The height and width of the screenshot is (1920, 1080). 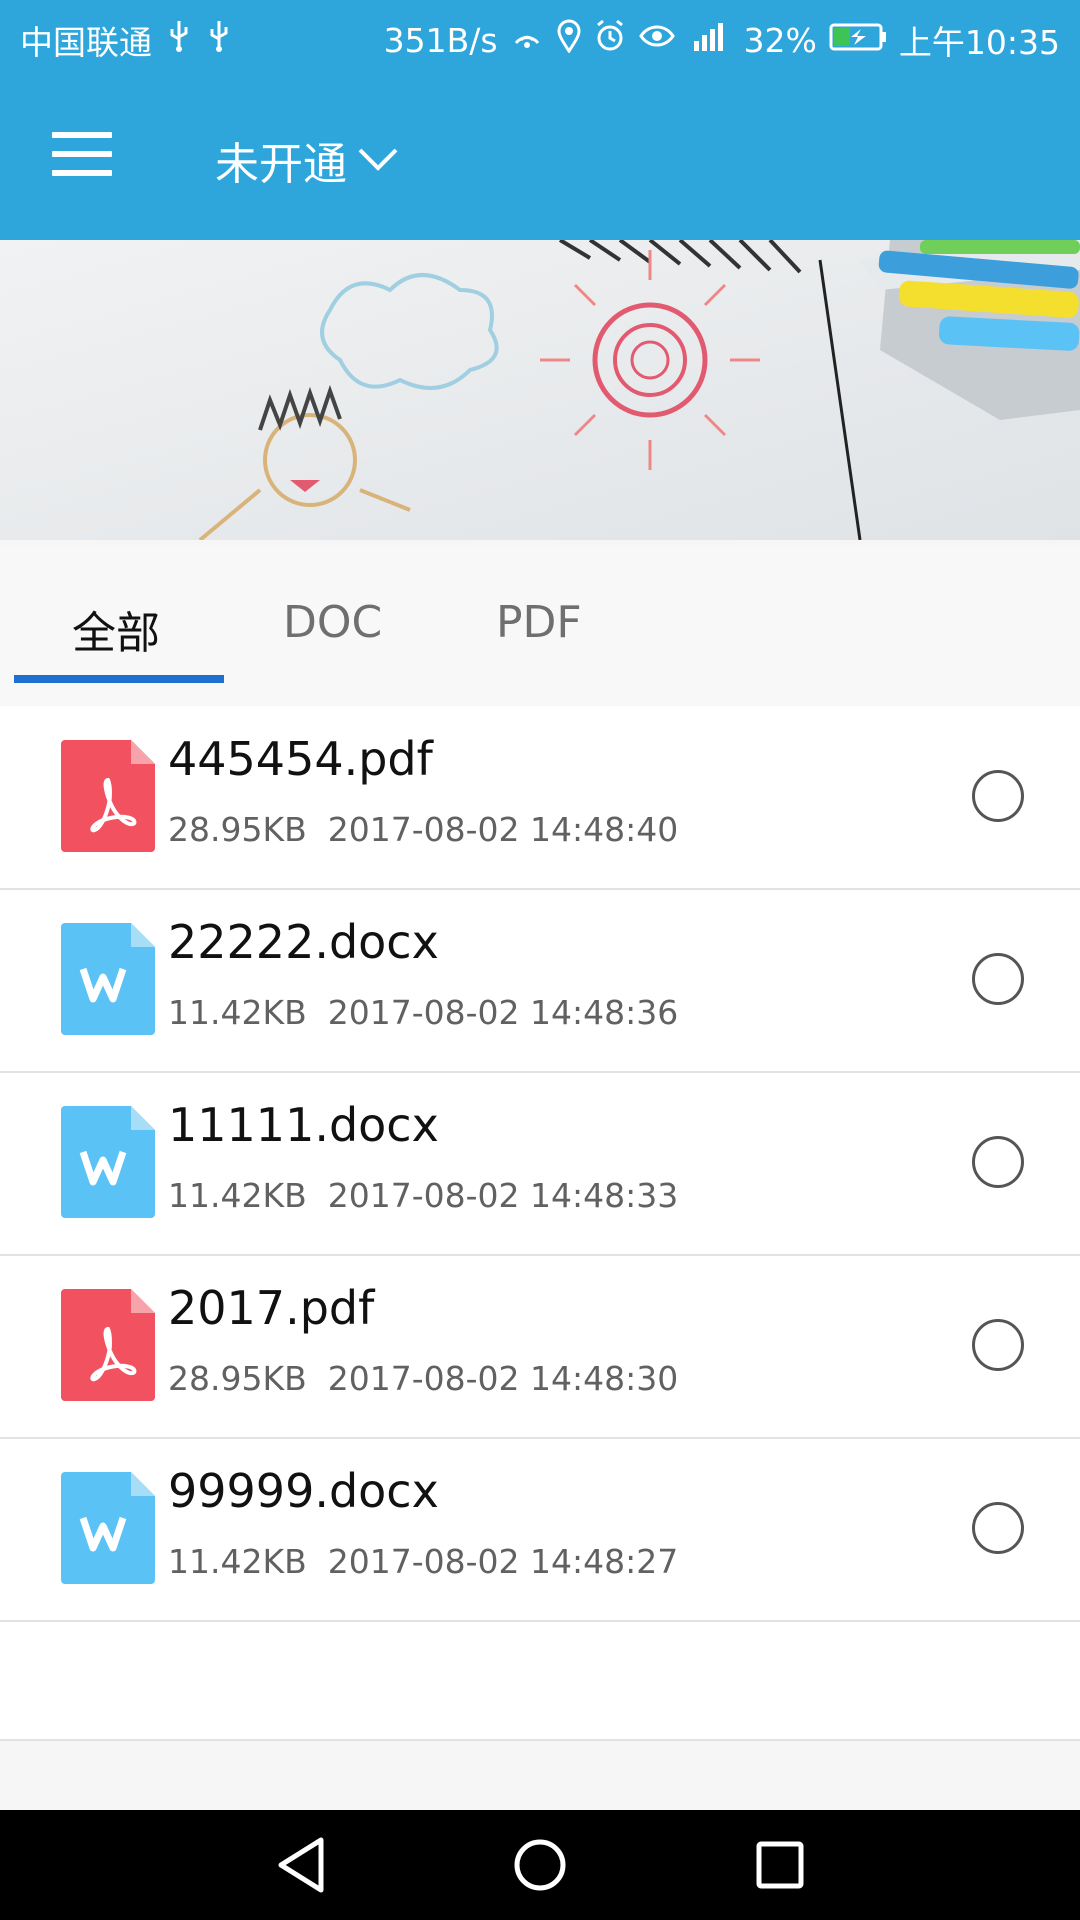 What do you see at coordinates (539, 622) in the screenshot?
I see `tab-pdf: PDF` at bounding box center [539, 622].